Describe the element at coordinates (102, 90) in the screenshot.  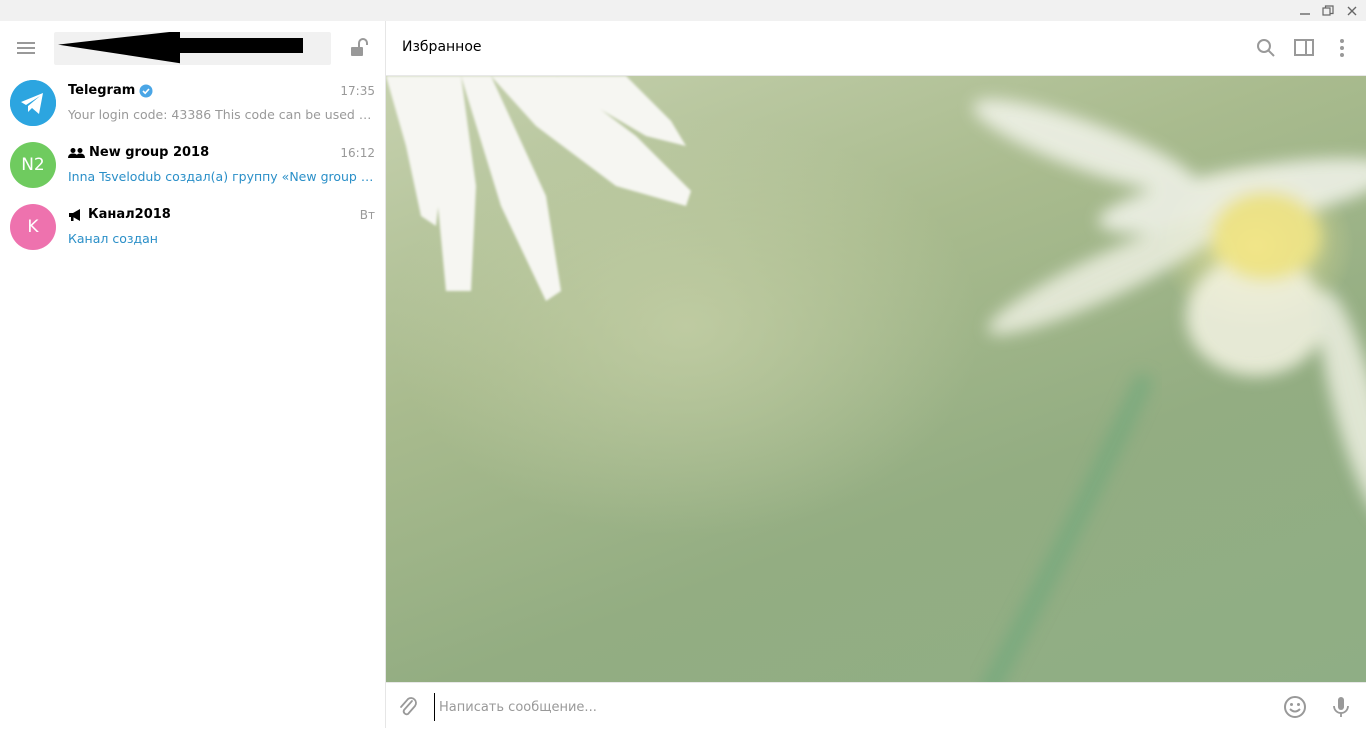
I see `chat-name-text: Telegram` at that location.